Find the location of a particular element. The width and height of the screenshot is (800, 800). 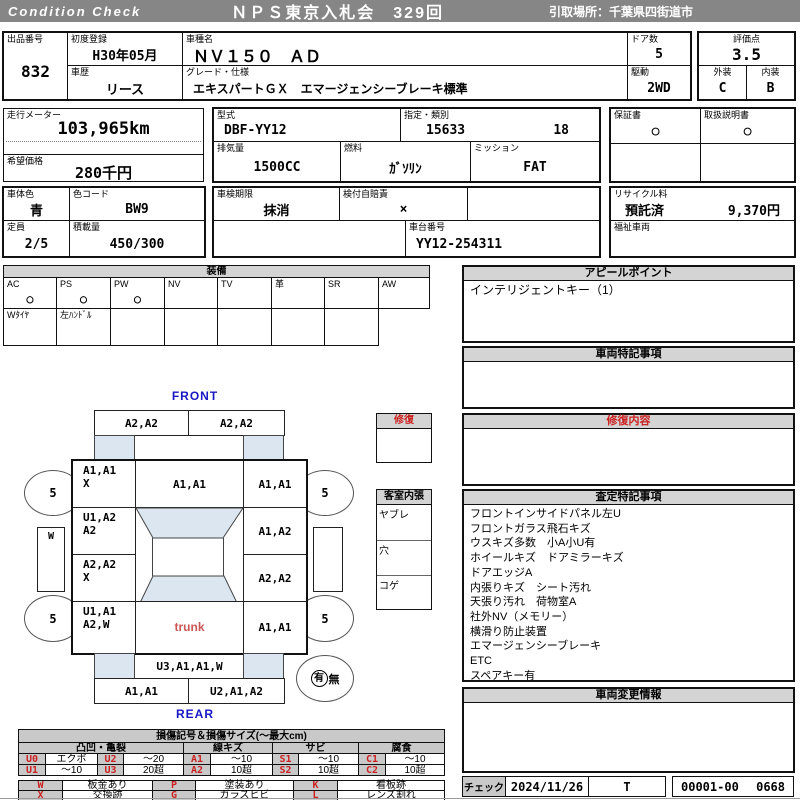

front-pillar-right is located at coordinates (263, 448).